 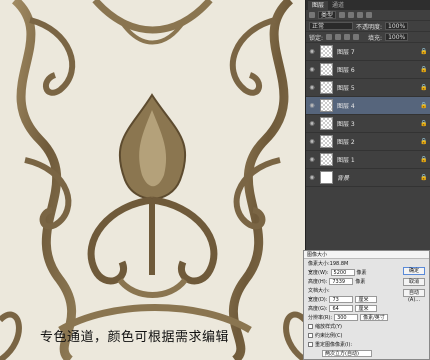 What do you see at coordinates (366, 326) in the screenshot?
I see `scale-styles-row: 缩放样式(Y)` at bounding box center [366, 326].